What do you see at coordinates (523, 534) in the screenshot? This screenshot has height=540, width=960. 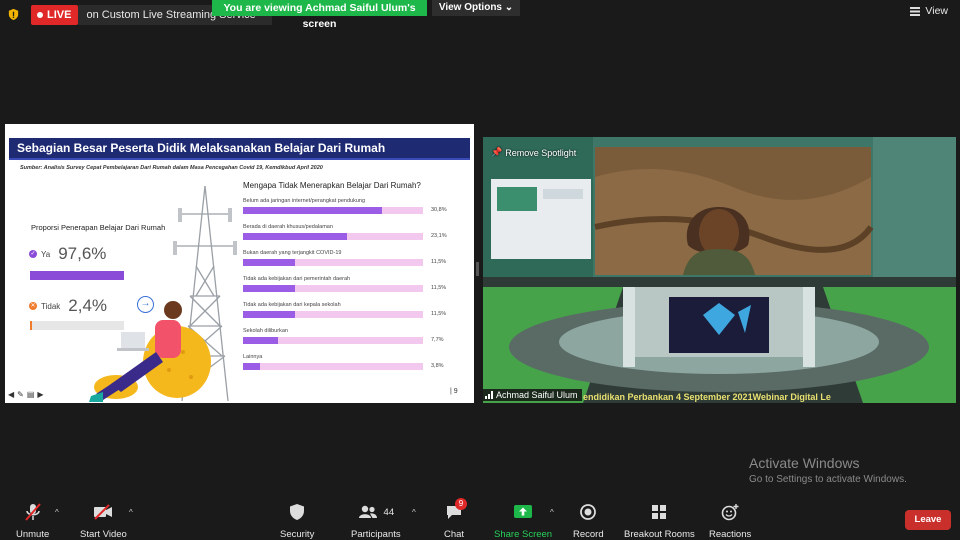 I see `share-screen-label: Share Screen` at bounding box center [523, 534].